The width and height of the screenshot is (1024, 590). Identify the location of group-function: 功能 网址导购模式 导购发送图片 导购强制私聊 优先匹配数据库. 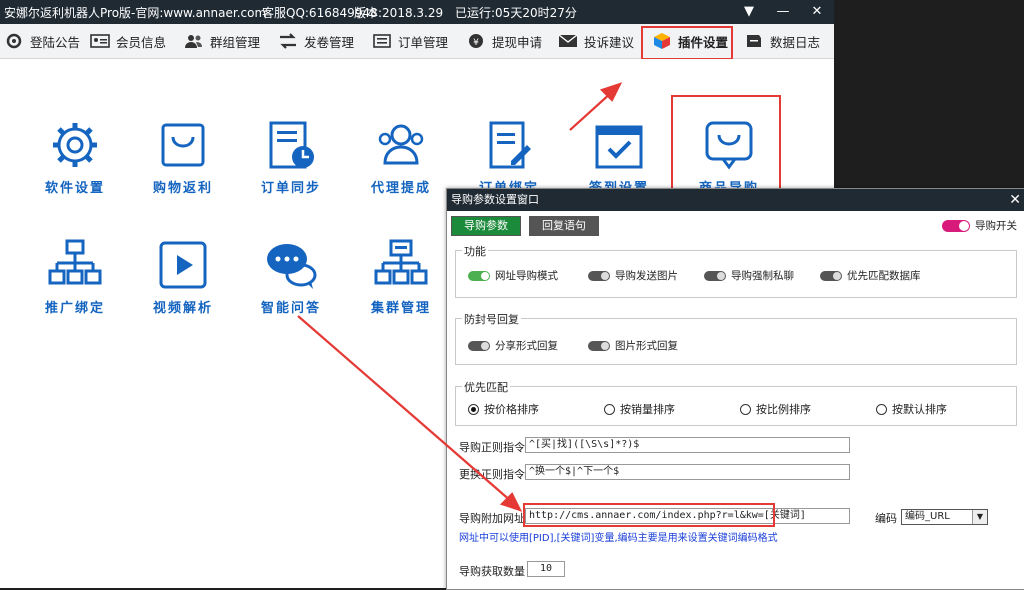
(736, 270).